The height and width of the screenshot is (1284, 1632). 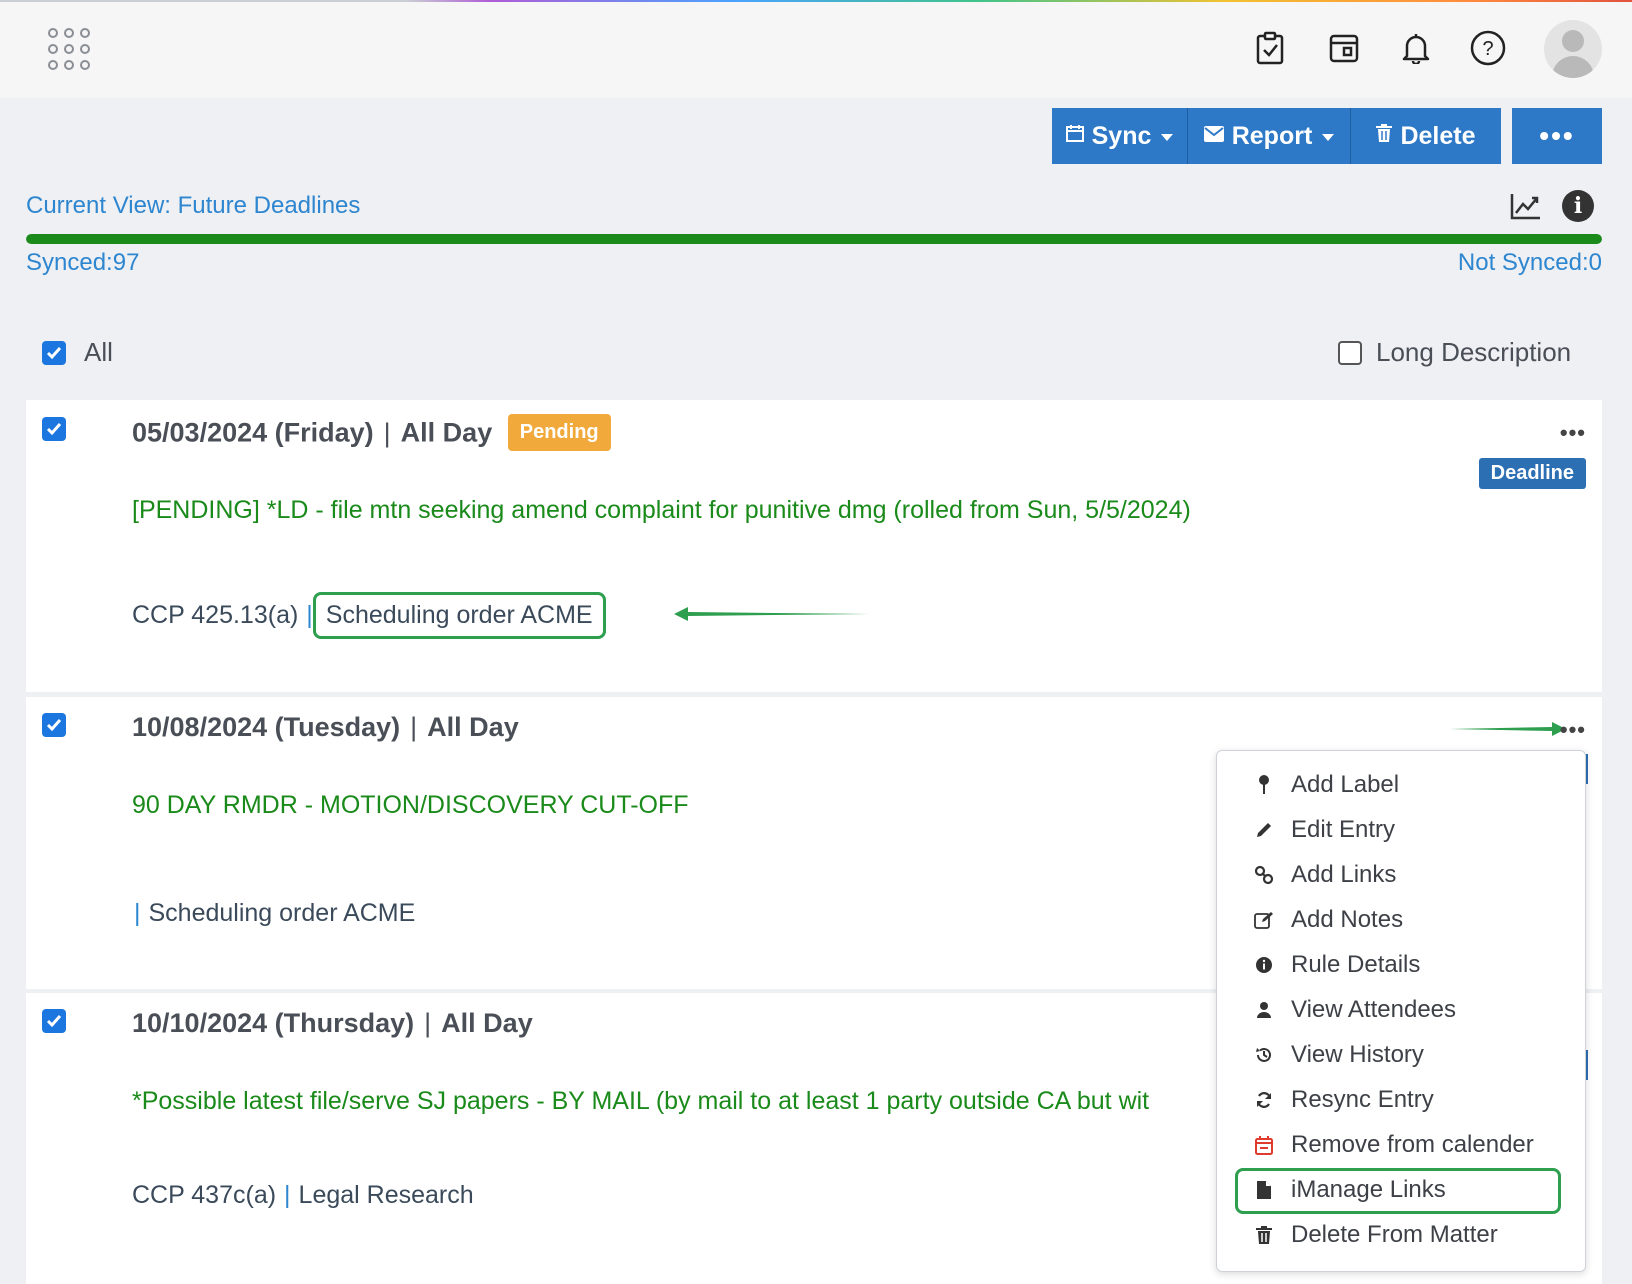 What do you see at coordinates (1398, 1191) in the screenshot?
I see `highlight-box` at bounding box center [1398, 1191].